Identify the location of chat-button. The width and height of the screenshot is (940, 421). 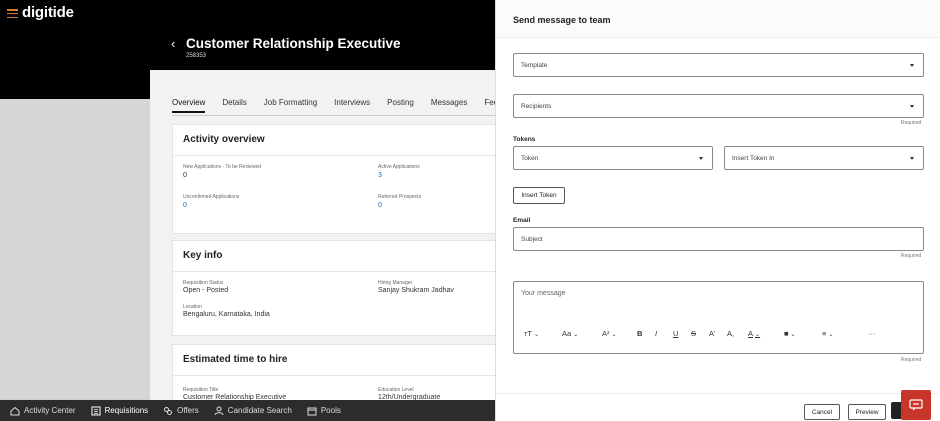
(916, 405).